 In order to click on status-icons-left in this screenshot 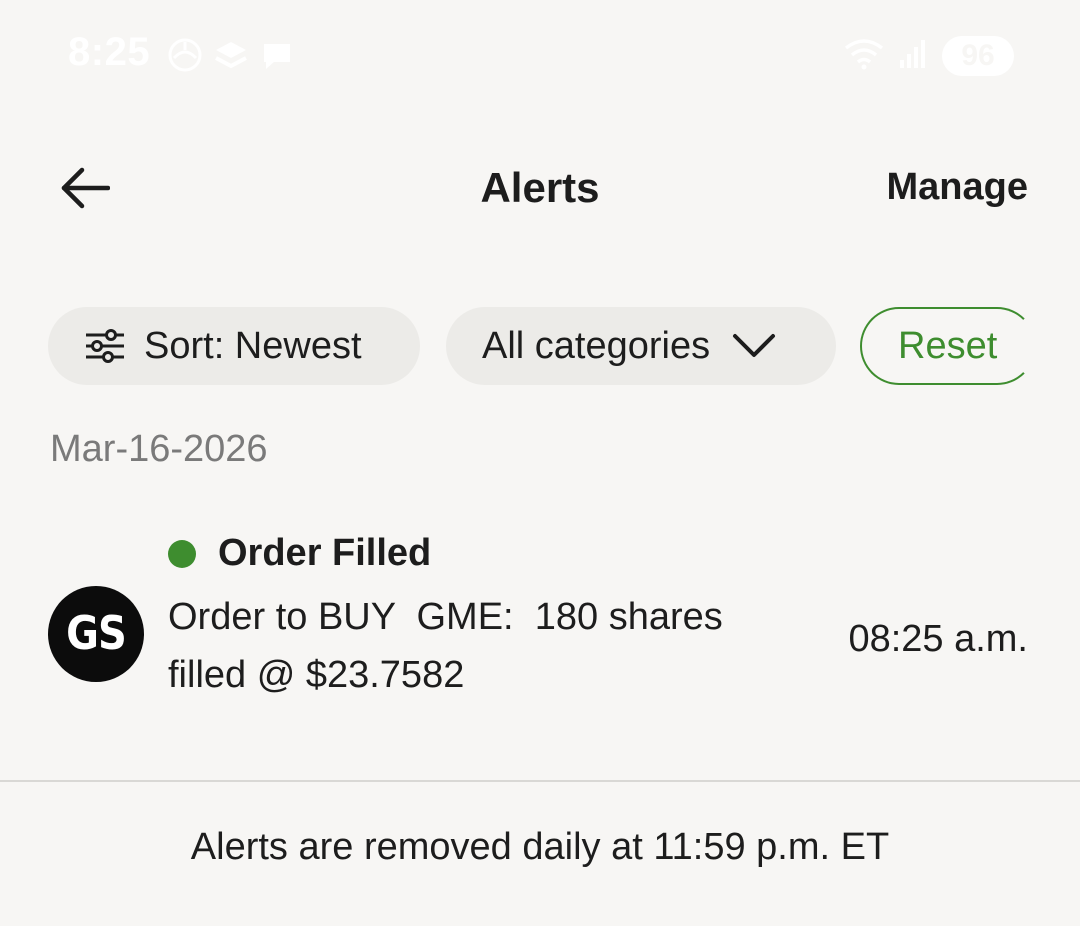, I will do `click(231, 57)`.